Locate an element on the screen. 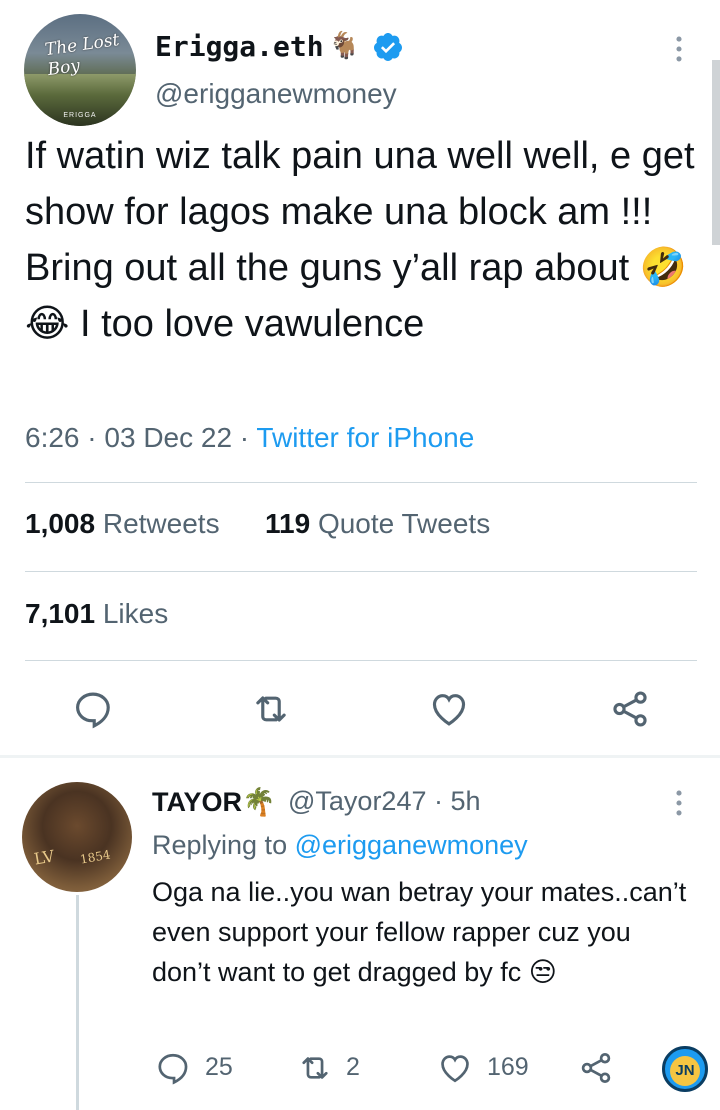 The width and height of the screenshot is (720, 1110). retweet-count: 2 is located at coordinates (353, 1067).